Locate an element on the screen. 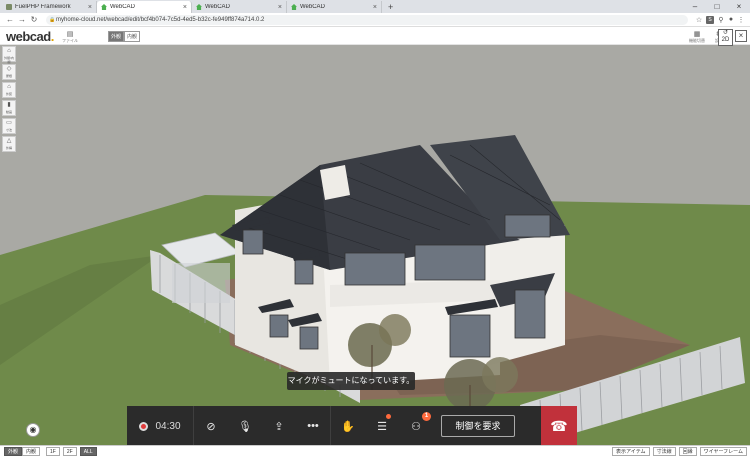 Image resolution: width=750 pixels, height=457 pixels. wireframe-button: ワイヤーフレーム is located at coordinates (723, 451).